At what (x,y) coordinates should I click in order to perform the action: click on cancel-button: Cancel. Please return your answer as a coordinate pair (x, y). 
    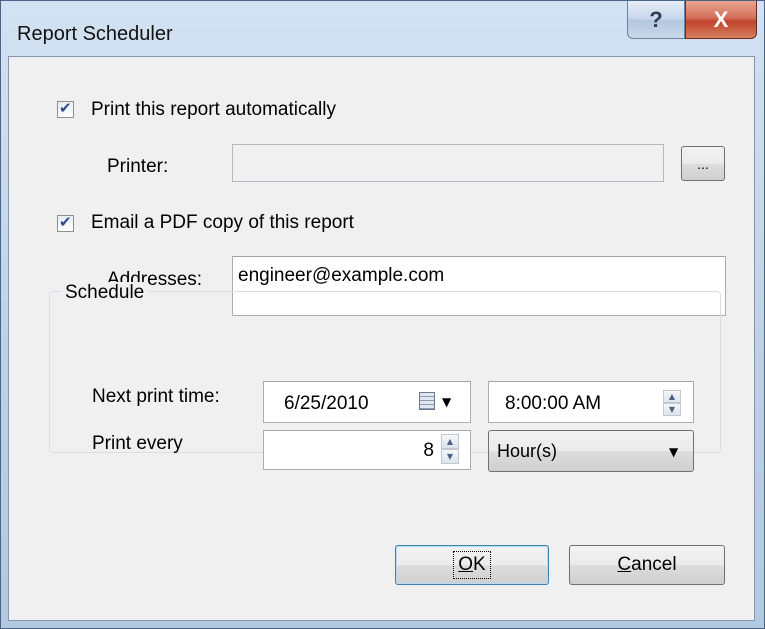
    Looking at the image, I should click on (647, 565).